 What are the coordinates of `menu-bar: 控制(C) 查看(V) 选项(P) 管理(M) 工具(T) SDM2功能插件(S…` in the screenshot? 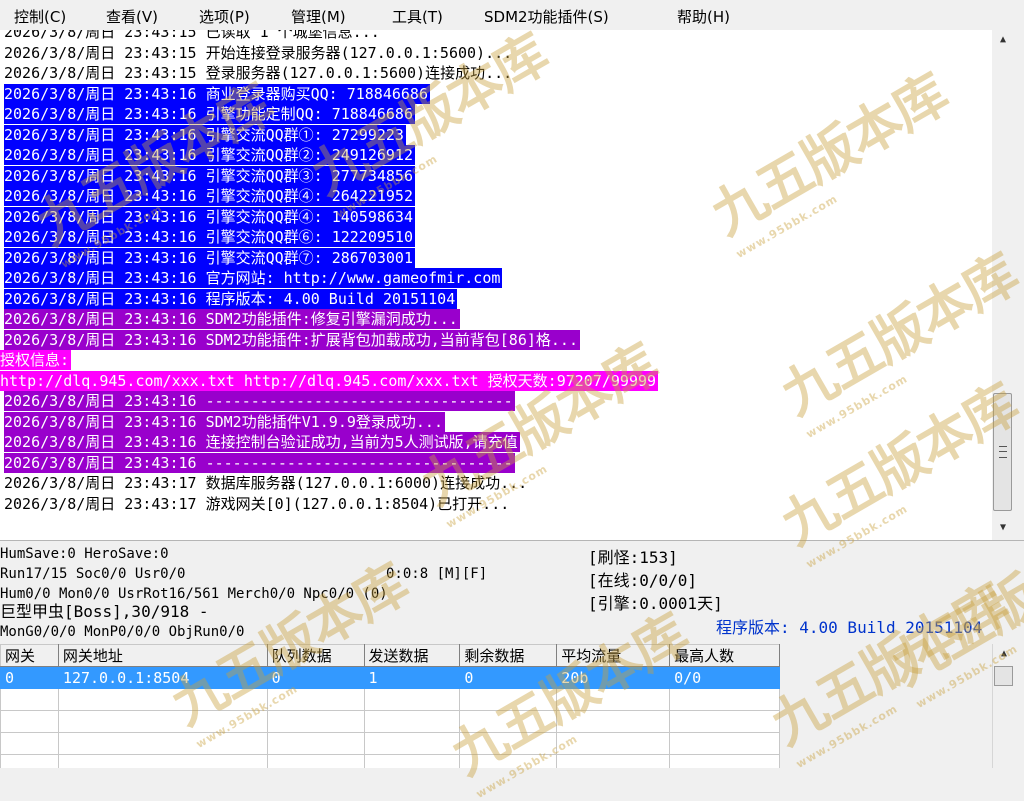 It's located at (512, 15).